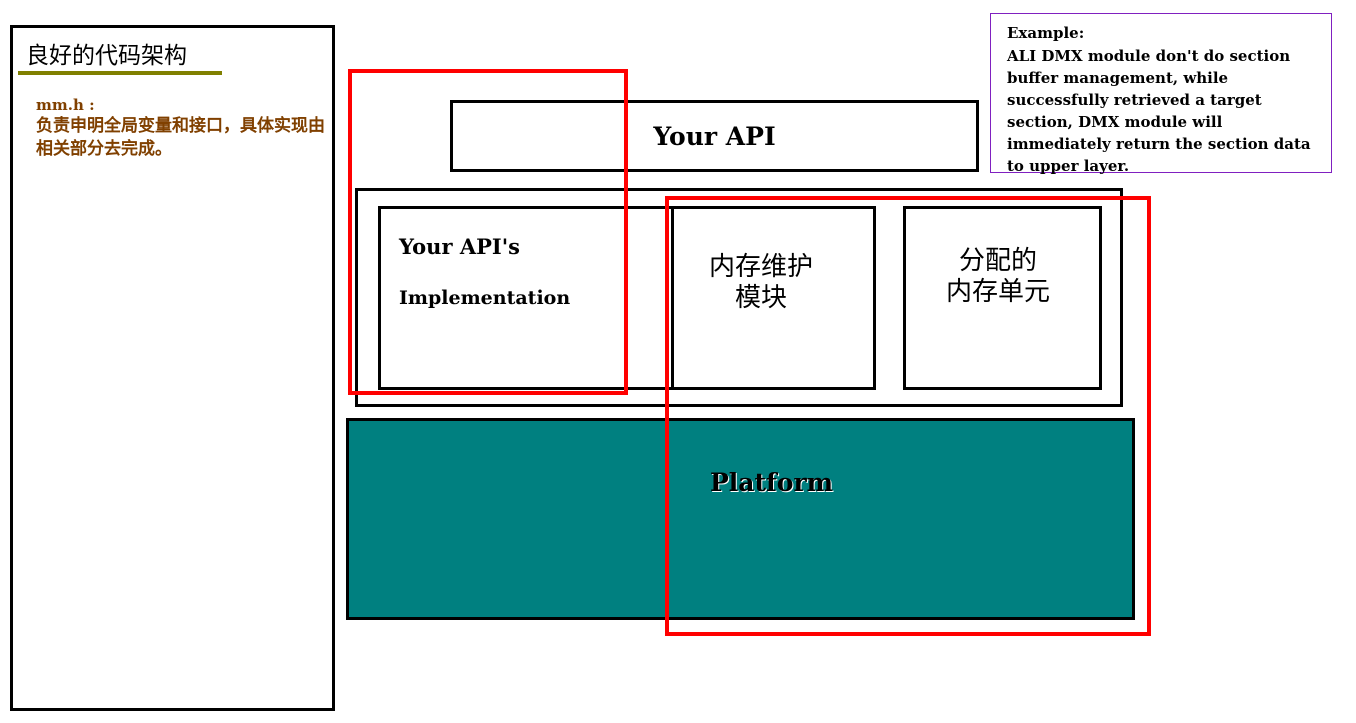  I want to click on panel-title: 良好的代码架构, so click(106, 56).